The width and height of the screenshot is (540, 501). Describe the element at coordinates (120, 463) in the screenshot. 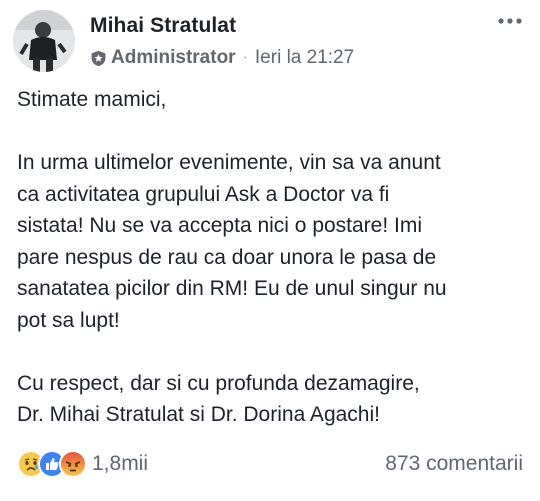

I see `reactions-count: 1,8mii` at that location.